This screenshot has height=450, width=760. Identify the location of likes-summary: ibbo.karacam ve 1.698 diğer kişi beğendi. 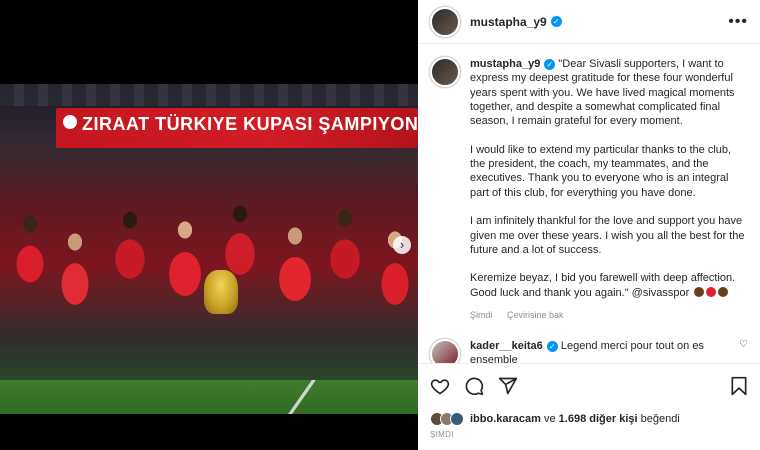
(589, 419).